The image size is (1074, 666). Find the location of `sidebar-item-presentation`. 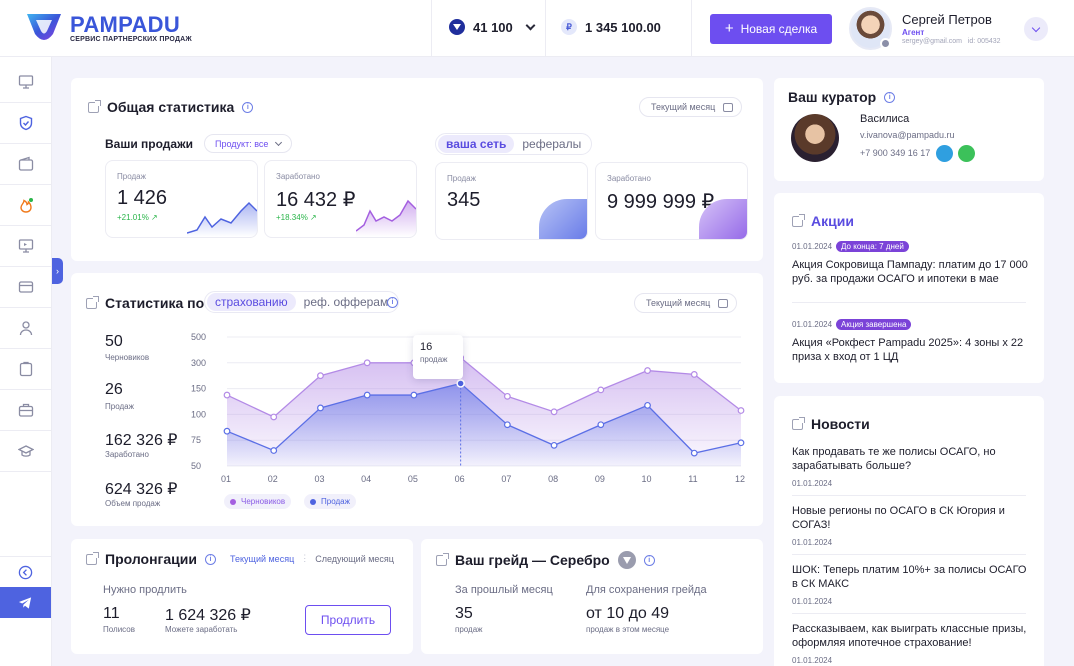

sidebar-item-presentation is located at coordinates (25, 246).